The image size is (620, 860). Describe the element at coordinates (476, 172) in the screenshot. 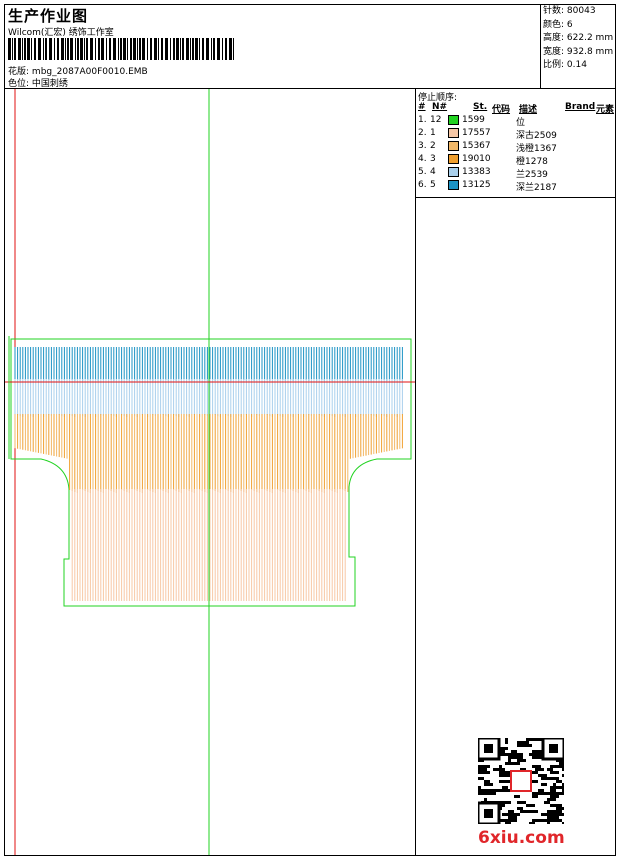

I see `row-stitches: 13383` at that location.